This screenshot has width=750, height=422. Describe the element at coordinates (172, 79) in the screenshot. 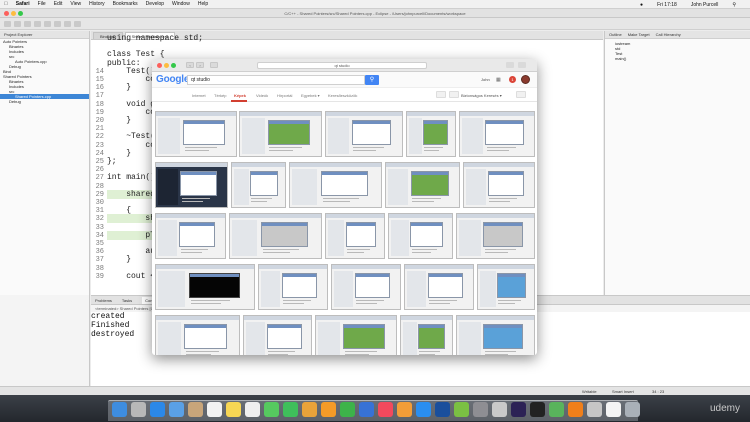

I see `google-logo: Google` at that location.